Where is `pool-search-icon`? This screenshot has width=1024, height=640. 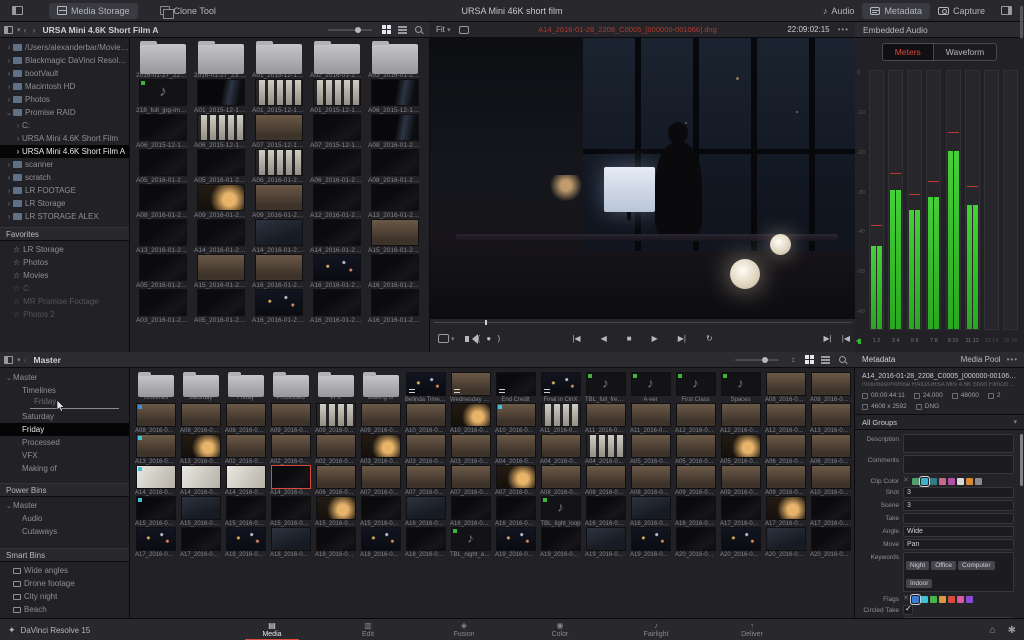
pool-search-icon is located at coordinates (842, 359).